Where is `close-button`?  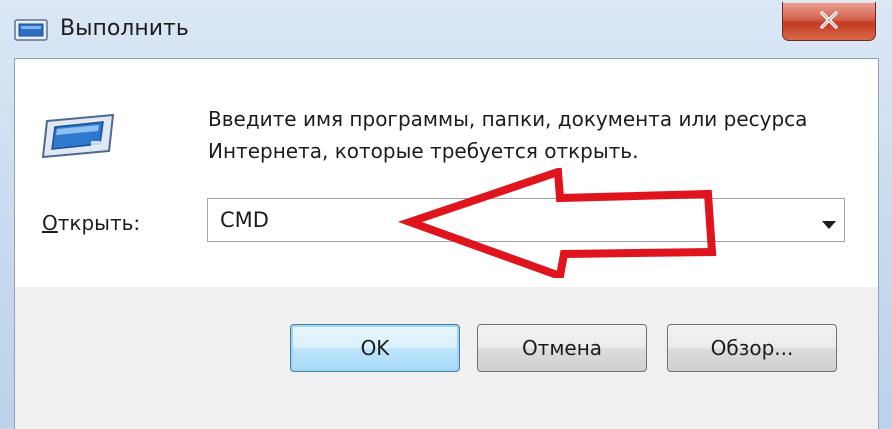 close-button is located at coordinates (829, 21).